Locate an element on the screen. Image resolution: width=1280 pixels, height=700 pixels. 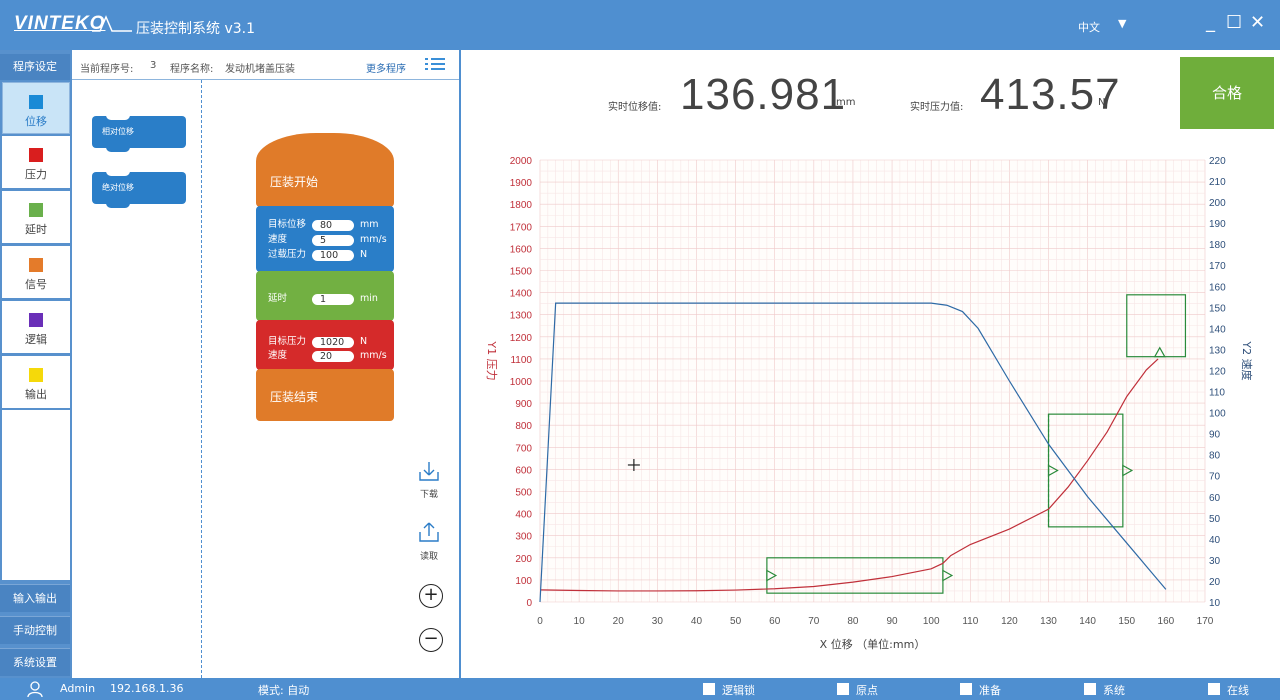
target-position-block: 目标位移 80 mm 速度 5 mm/s 过载压力 100 N is located at coordinates (325, 241).